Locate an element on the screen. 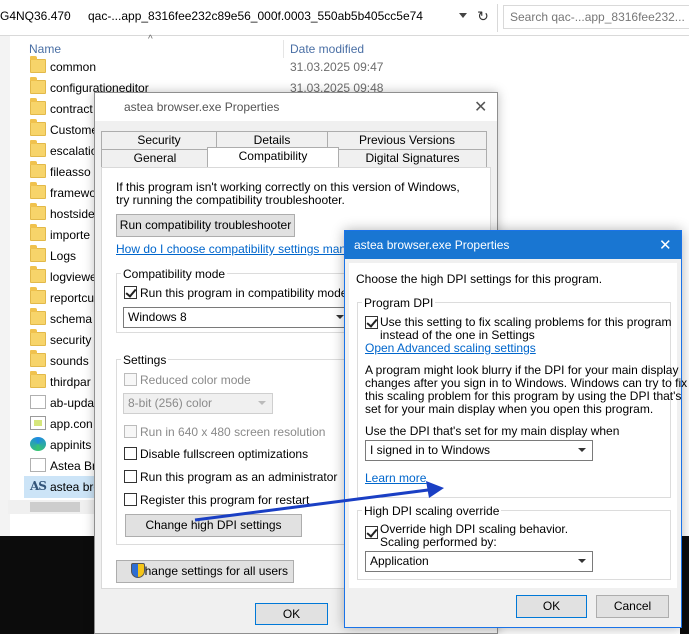 This screenshot has width=689, height=634. color-depth-select: 8-bit (256) color is located at coordinates (198, 403).